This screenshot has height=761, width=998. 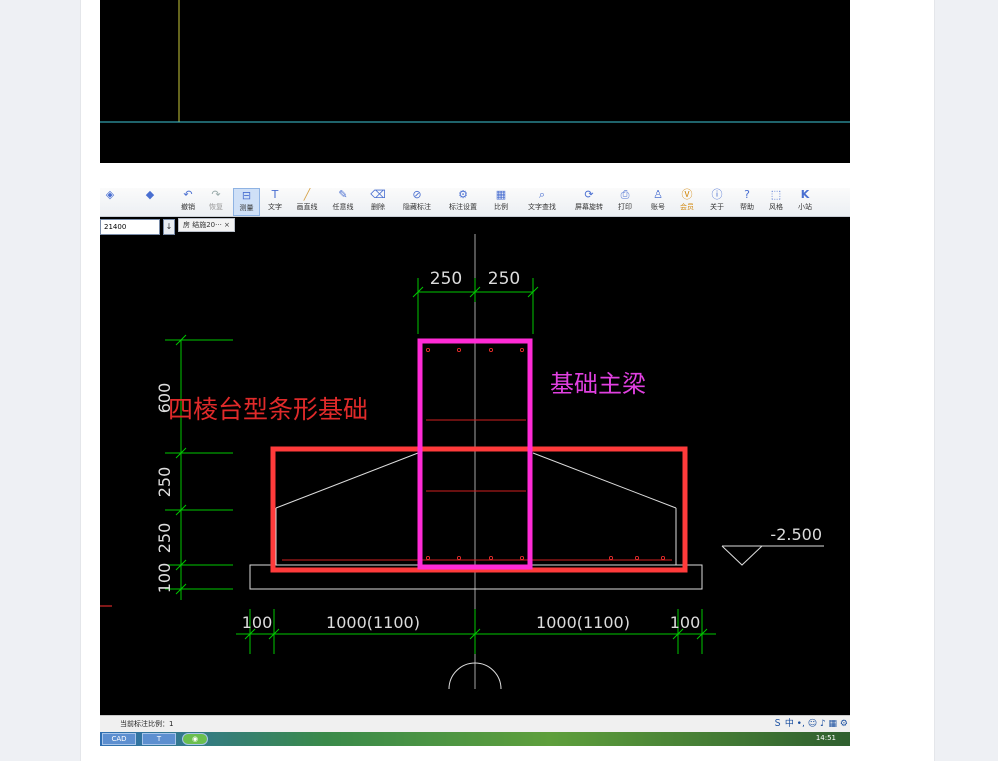 I want to click on taskbar-clock: 14:51, so click(x=825, y=738).